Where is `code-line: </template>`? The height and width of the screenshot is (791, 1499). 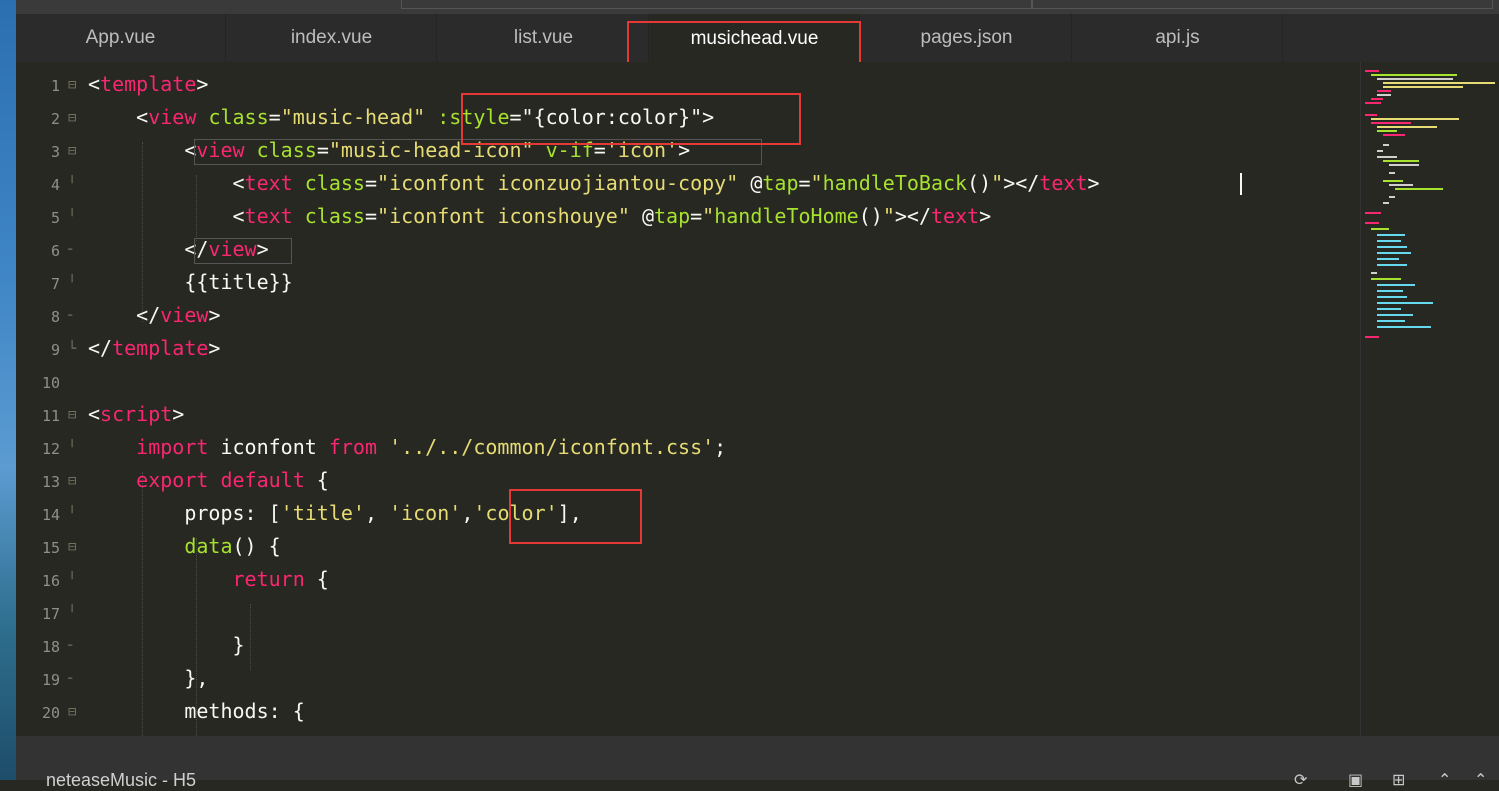
code-line: </template> is located at coordinates (154, 348).